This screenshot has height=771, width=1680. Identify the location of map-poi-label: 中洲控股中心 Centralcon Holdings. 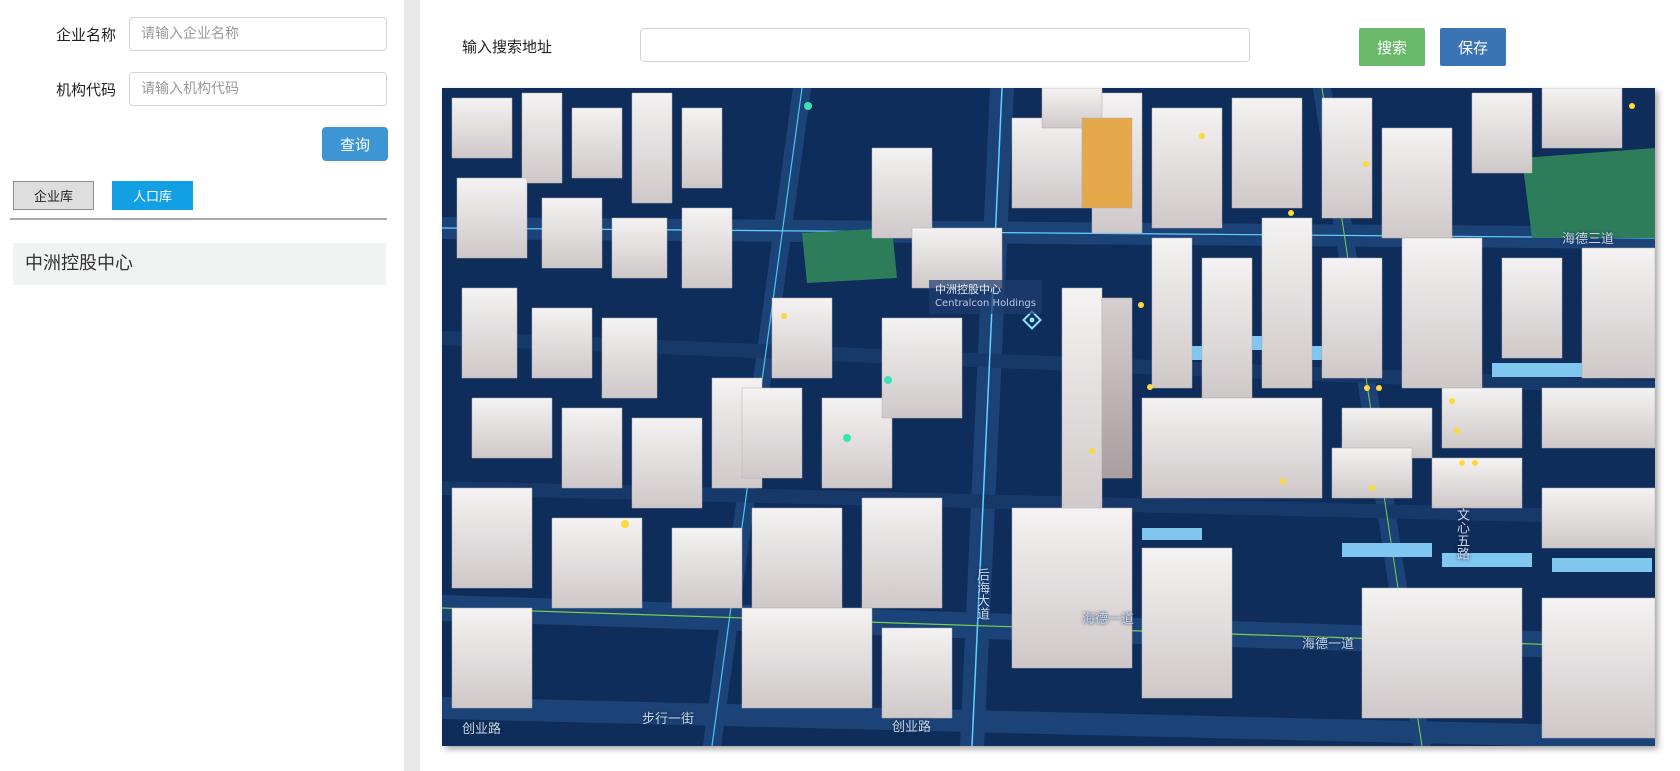
(985, 297).